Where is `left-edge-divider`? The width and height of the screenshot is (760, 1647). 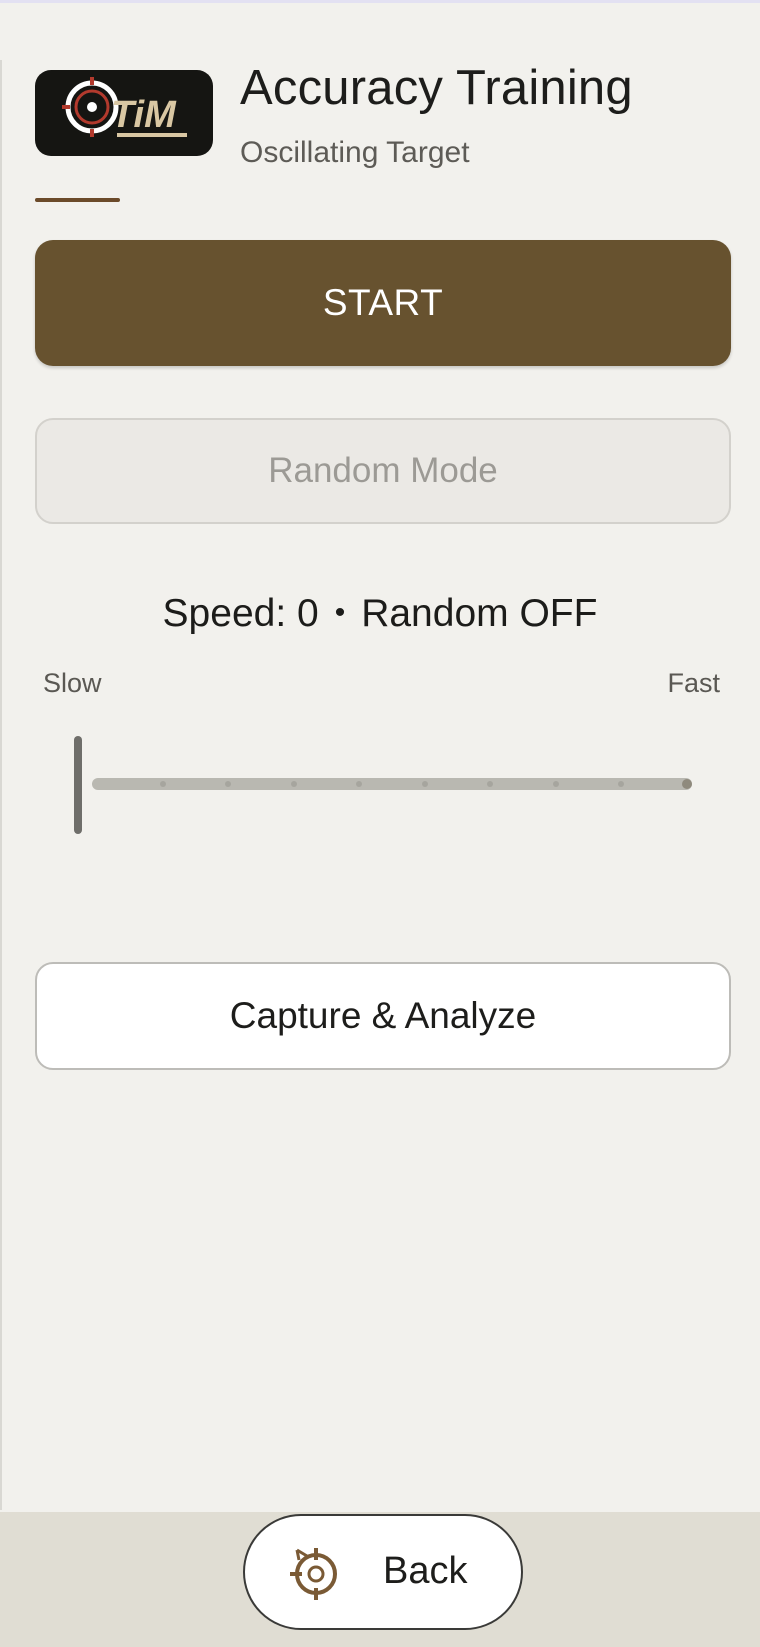
left-edge-divider is located at coordinates (1, 785).